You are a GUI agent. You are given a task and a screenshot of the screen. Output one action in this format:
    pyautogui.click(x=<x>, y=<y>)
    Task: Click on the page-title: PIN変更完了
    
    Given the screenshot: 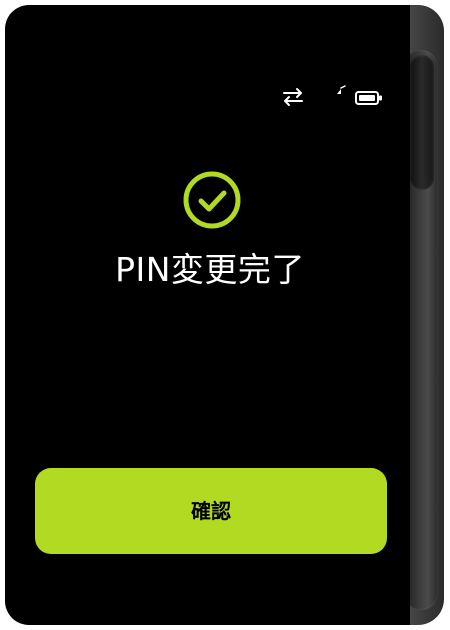 What is the action you would take?
    pyautogui.click(x=210, y=269)
    